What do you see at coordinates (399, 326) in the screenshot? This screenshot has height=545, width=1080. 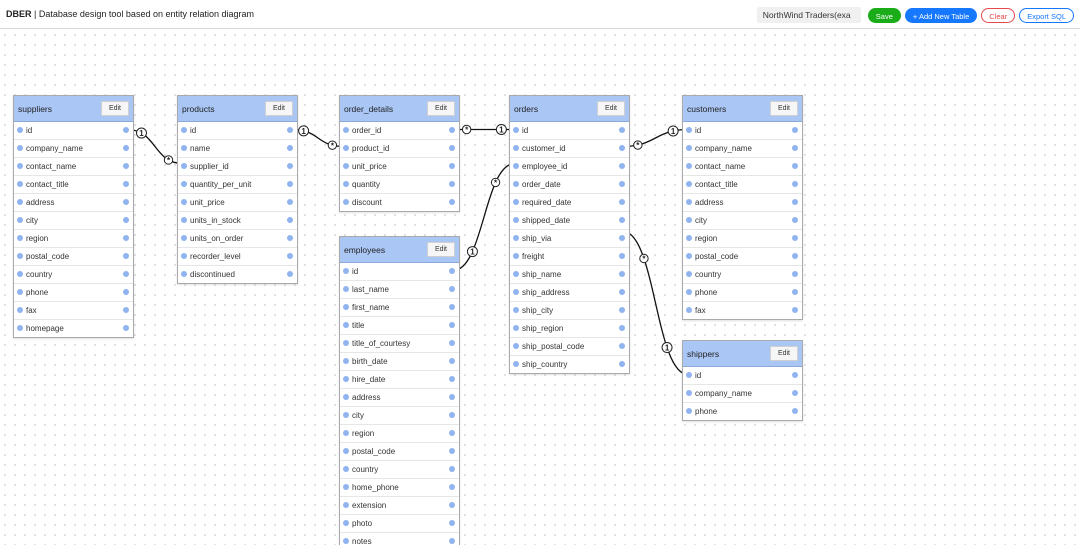 I see `field-row: title` at bounding box center [399, 326].